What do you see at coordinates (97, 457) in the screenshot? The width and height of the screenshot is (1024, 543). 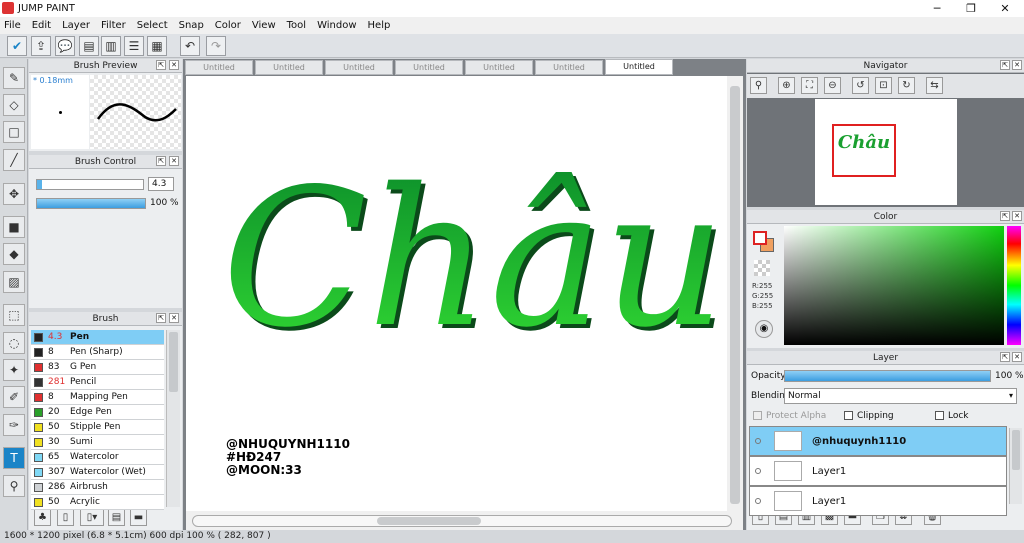 I see `brush-item: 65 Watercolor` at bounding box center [97, 457].